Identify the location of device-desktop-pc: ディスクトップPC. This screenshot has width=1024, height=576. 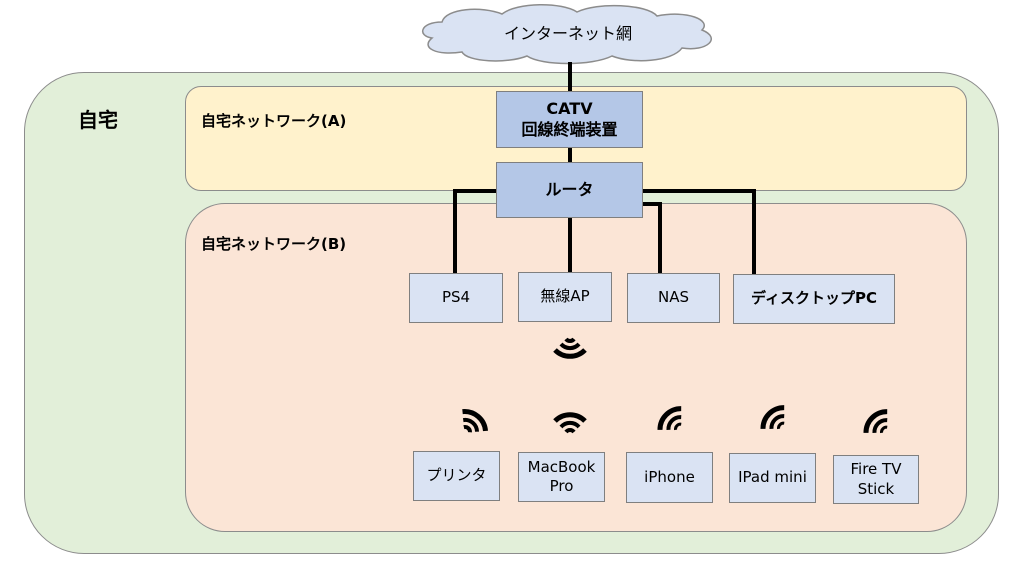
(814, 299).